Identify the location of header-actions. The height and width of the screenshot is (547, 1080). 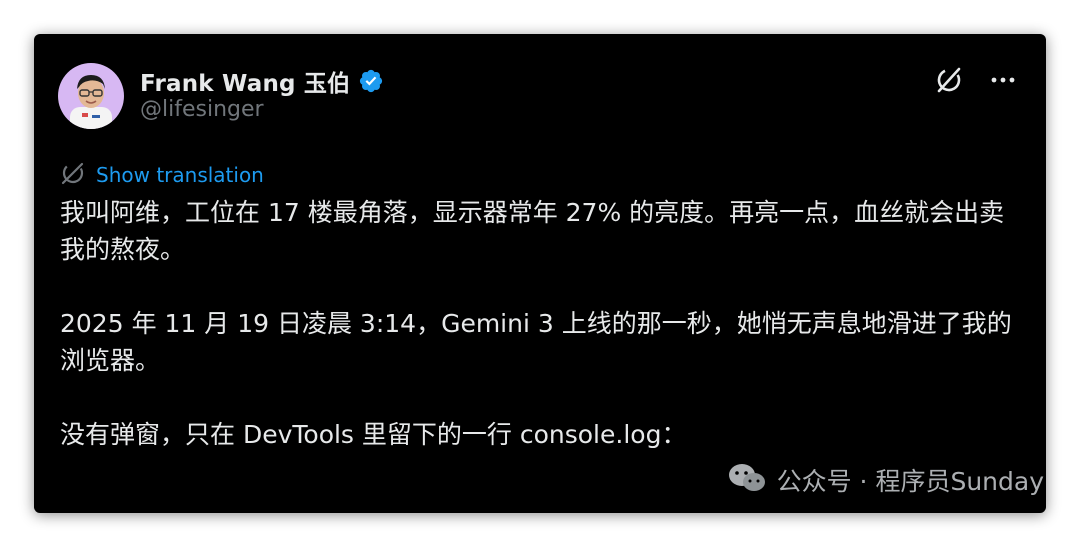
(975, 82).